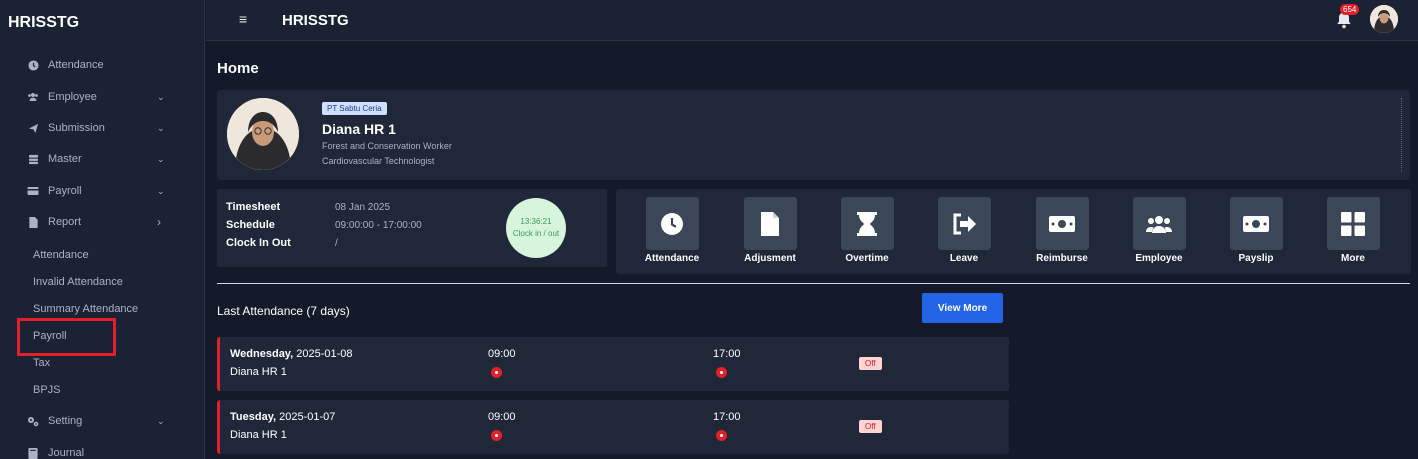 This screenshot has width=1418, height=459. Describe the element at coordinates (65, 222) in the screenshot. I see `sidebar-item-label: Report` at that location.